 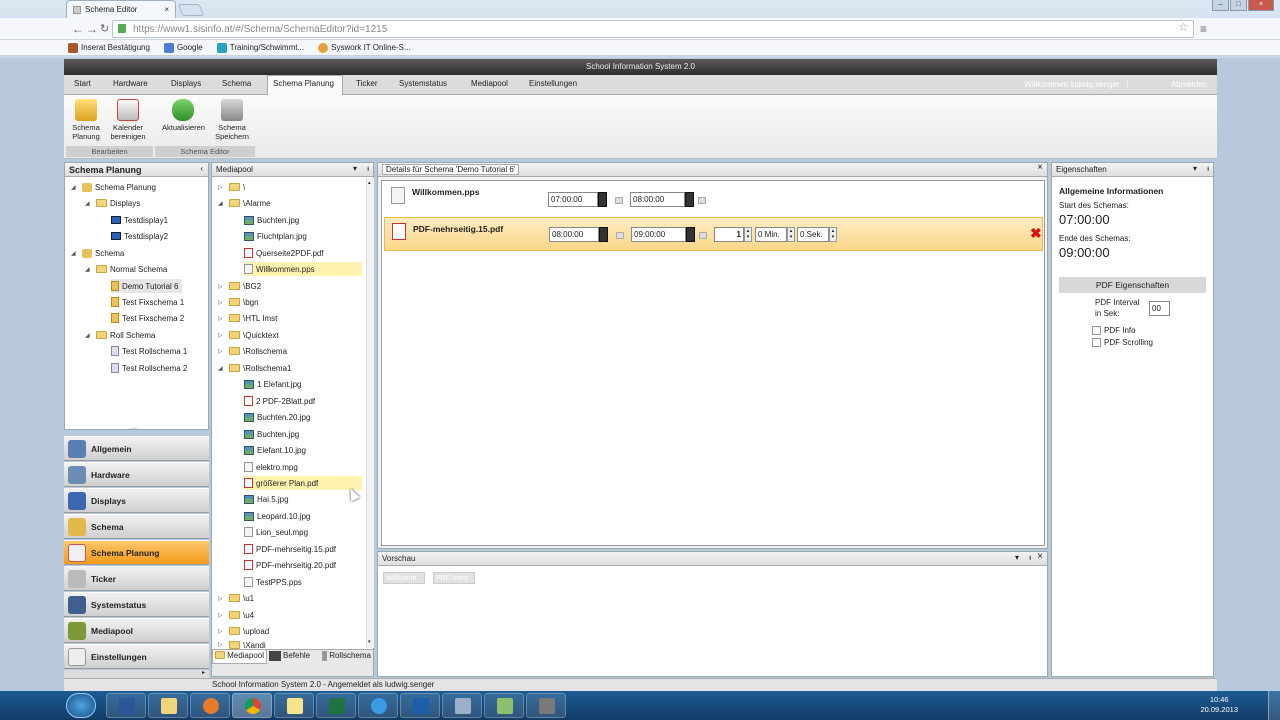 What do you see at coordinates (366, 83) in the screenshot?
I see `menu-ticker: Ticker` at bounding box center [366, 83].